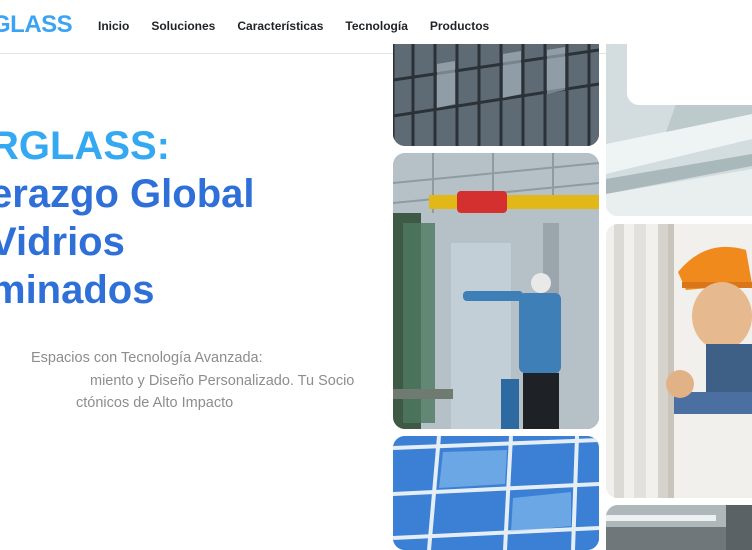  What do you see at coordinates (689, 74) in the screenshot?
I see `gallery-cutout` at bounding box center [689, 74].